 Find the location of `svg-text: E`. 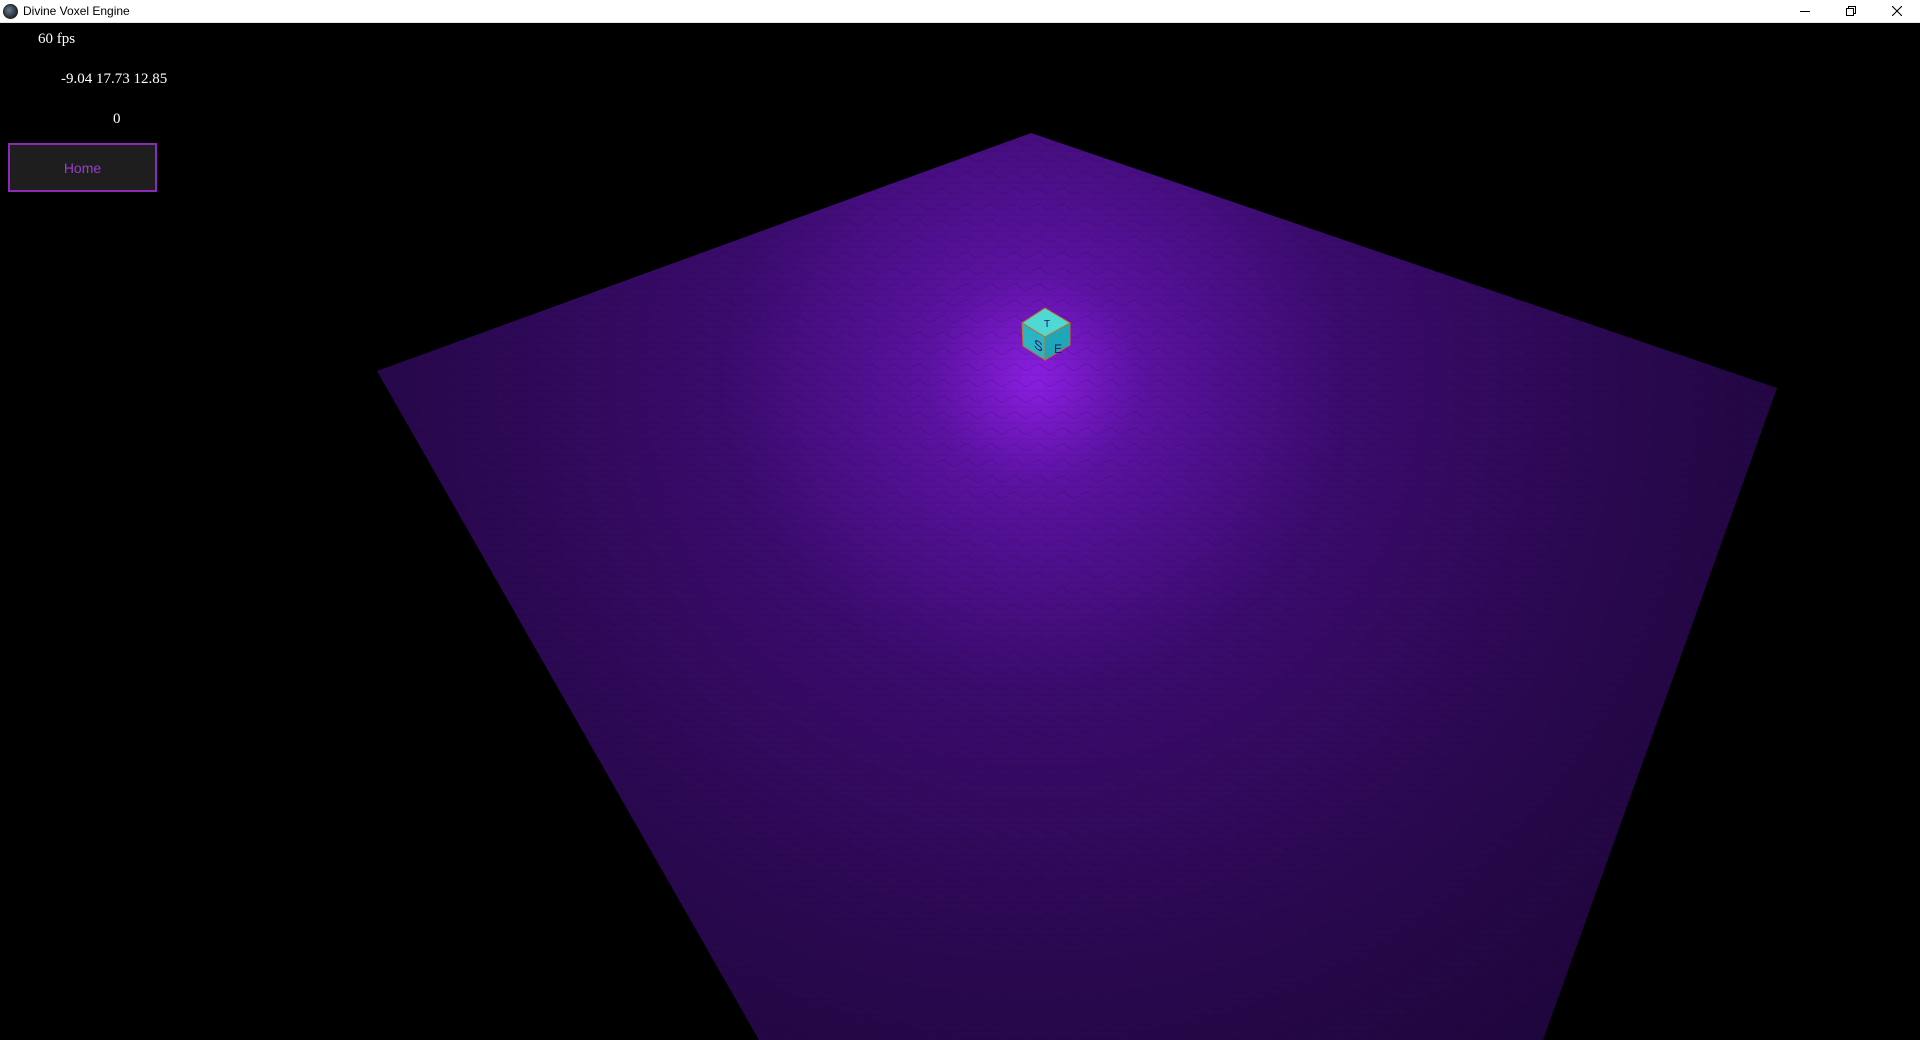

svg-text: E is located at coordinates (1058, 349).